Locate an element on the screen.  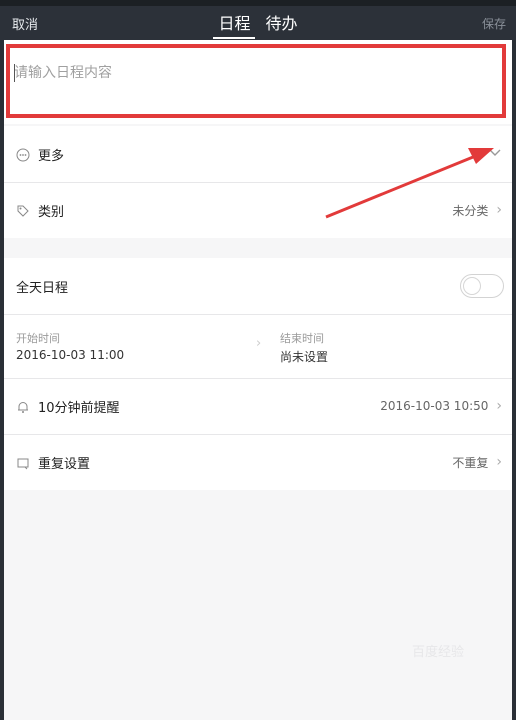
tab-schedule: 日程 is located at coordinates (234, 24).